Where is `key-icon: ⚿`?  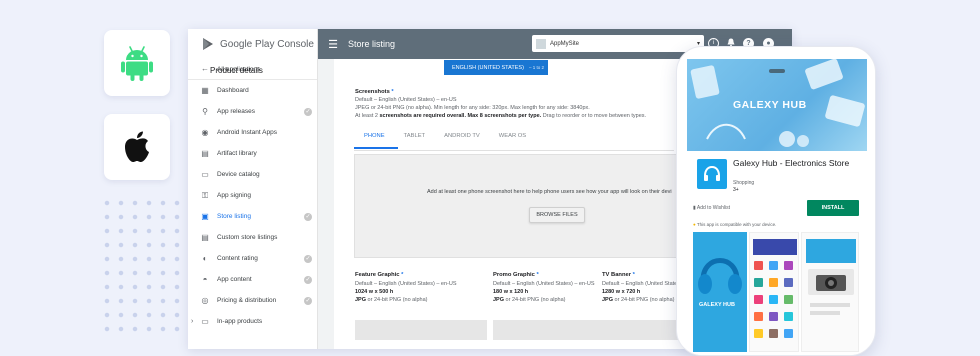
key-icon: ⚿ is located at coordinates (205, 195).